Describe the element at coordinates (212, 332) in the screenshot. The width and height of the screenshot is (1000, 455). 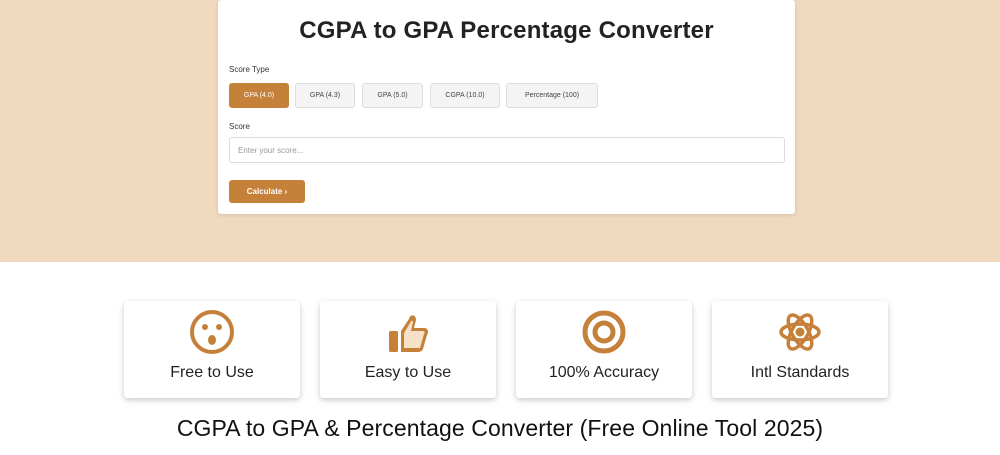
I see `surprised-face-icon` at that location.